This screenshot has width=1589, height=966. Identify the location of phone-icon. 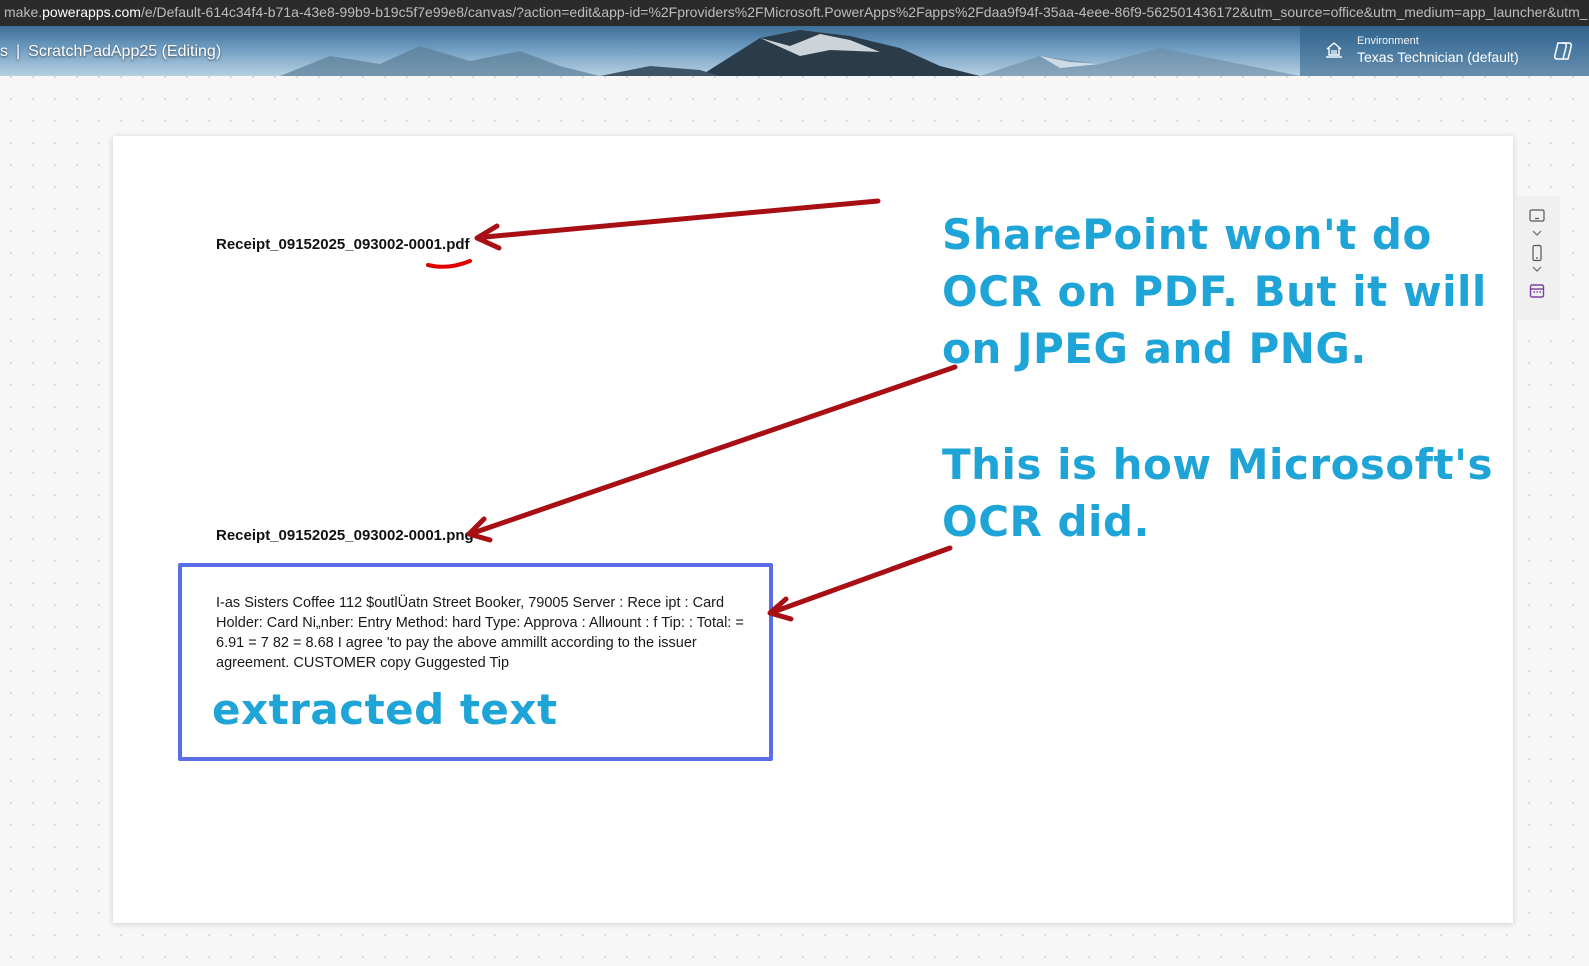
(1537, 253).